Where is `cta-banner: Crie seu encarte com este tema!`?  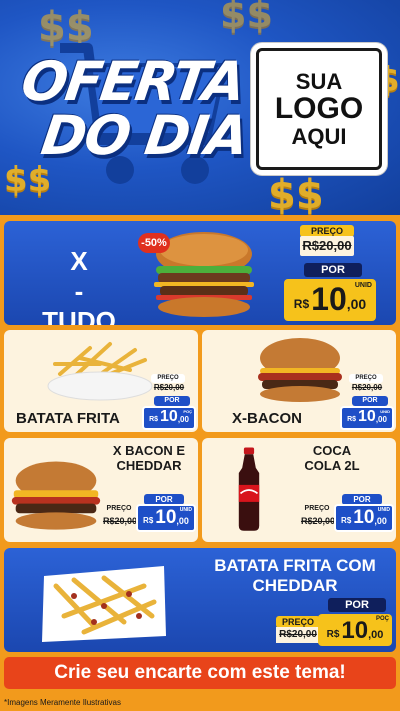
cta-banner: Crie seu encarte com este tema! is located at coordinates (200, 673).